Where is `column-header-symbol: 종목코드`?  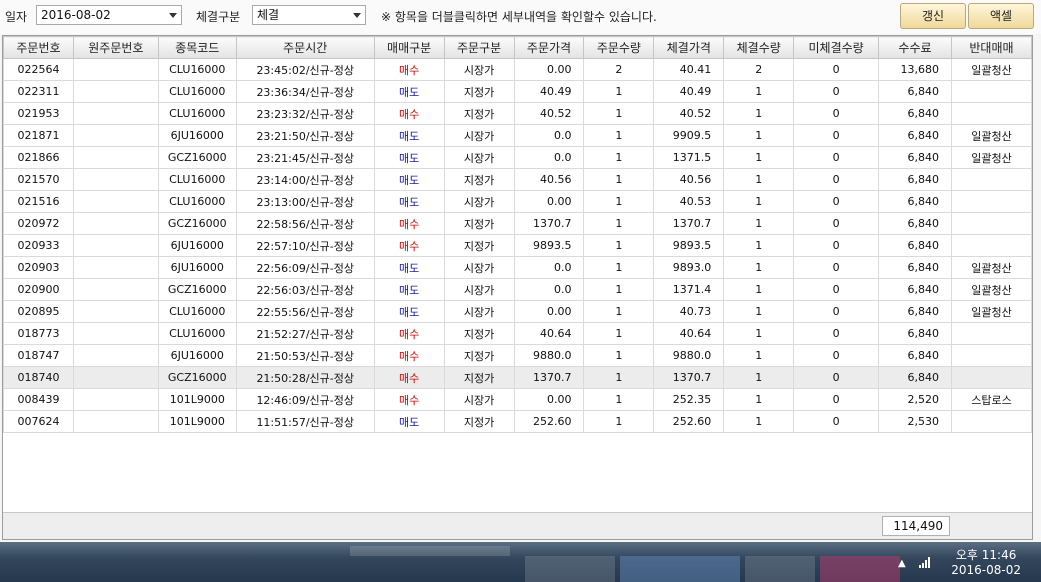
column-header-symbol: 종목코드 is located at coordinates (197, 47).